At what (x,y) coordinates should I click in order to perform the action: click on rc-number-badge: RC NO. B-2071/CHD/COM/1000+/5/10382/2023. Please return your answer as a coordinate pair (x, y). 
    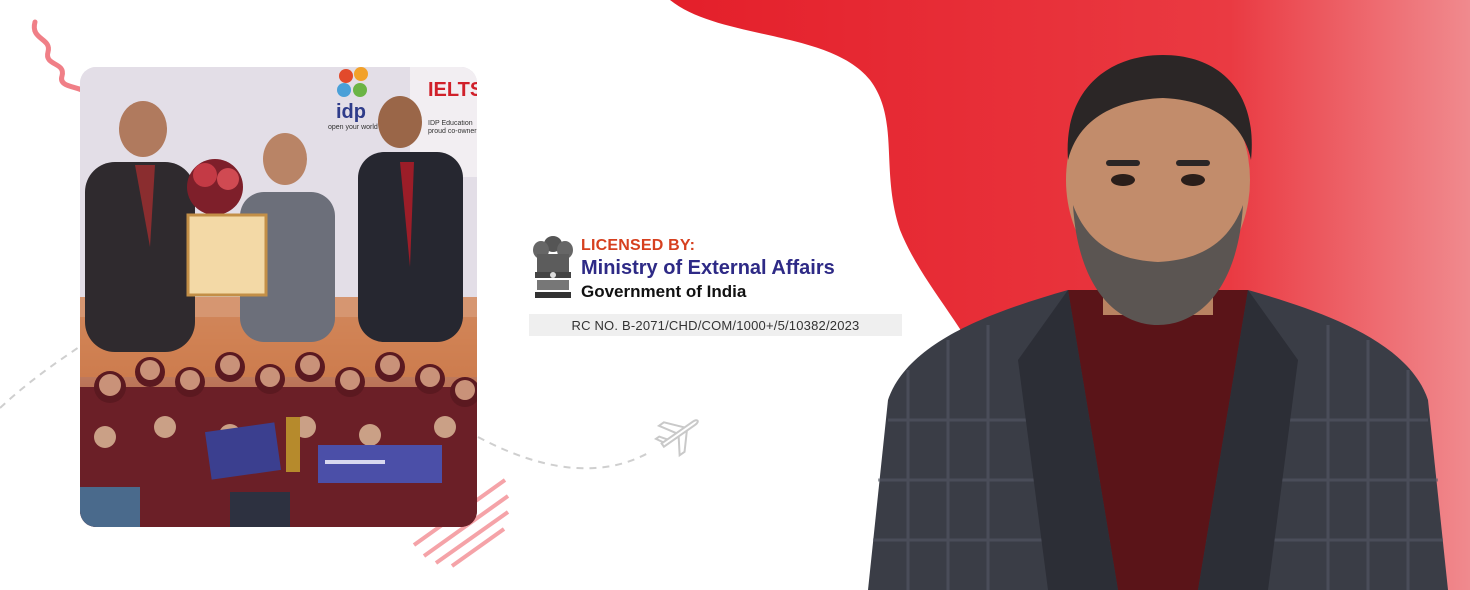
    Looking at the image, I should click on (715, 325).